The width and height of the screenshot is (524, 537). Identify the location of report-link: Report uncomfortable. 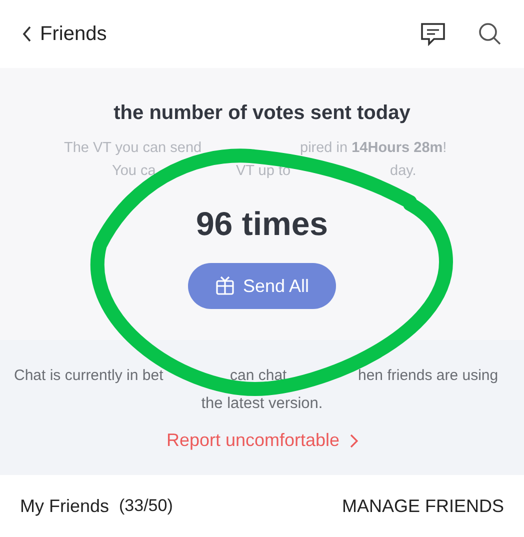
(262, 440).